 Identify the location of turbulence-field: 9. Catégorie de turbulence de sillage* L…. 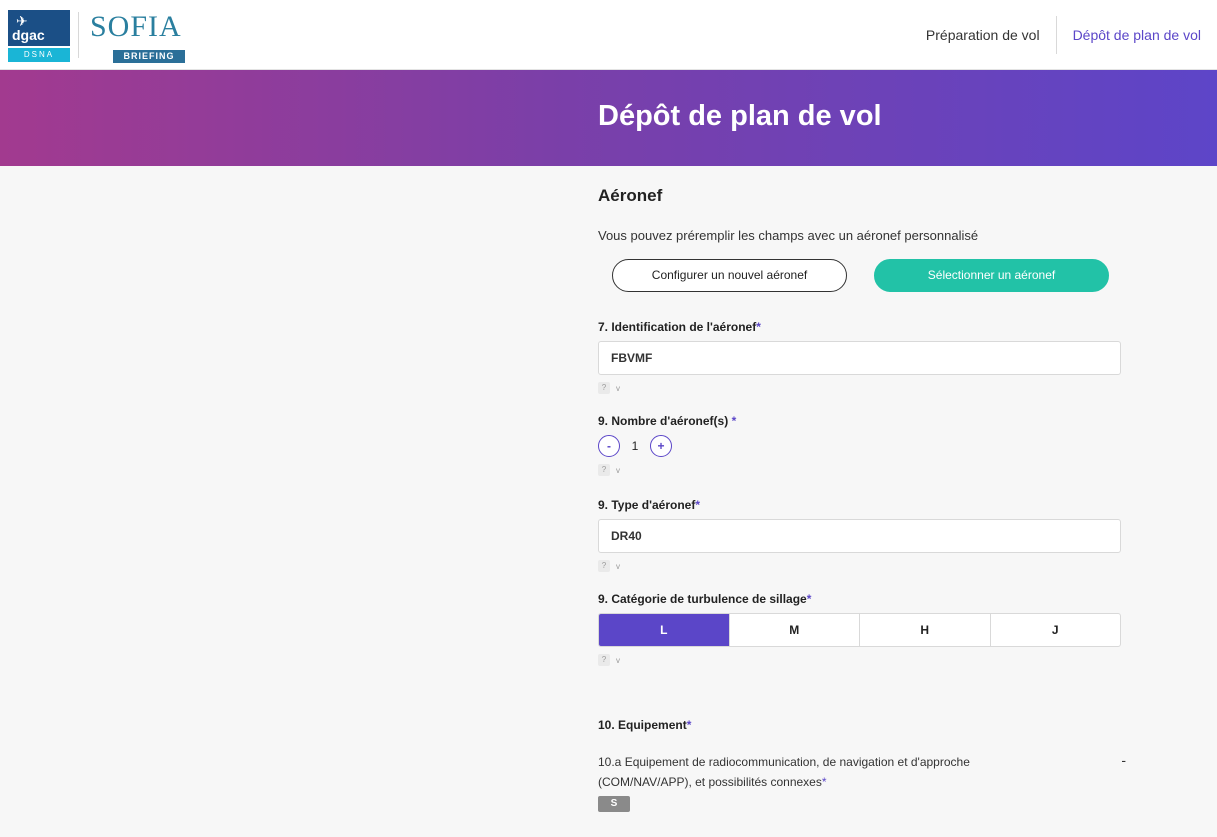
(863, 629).